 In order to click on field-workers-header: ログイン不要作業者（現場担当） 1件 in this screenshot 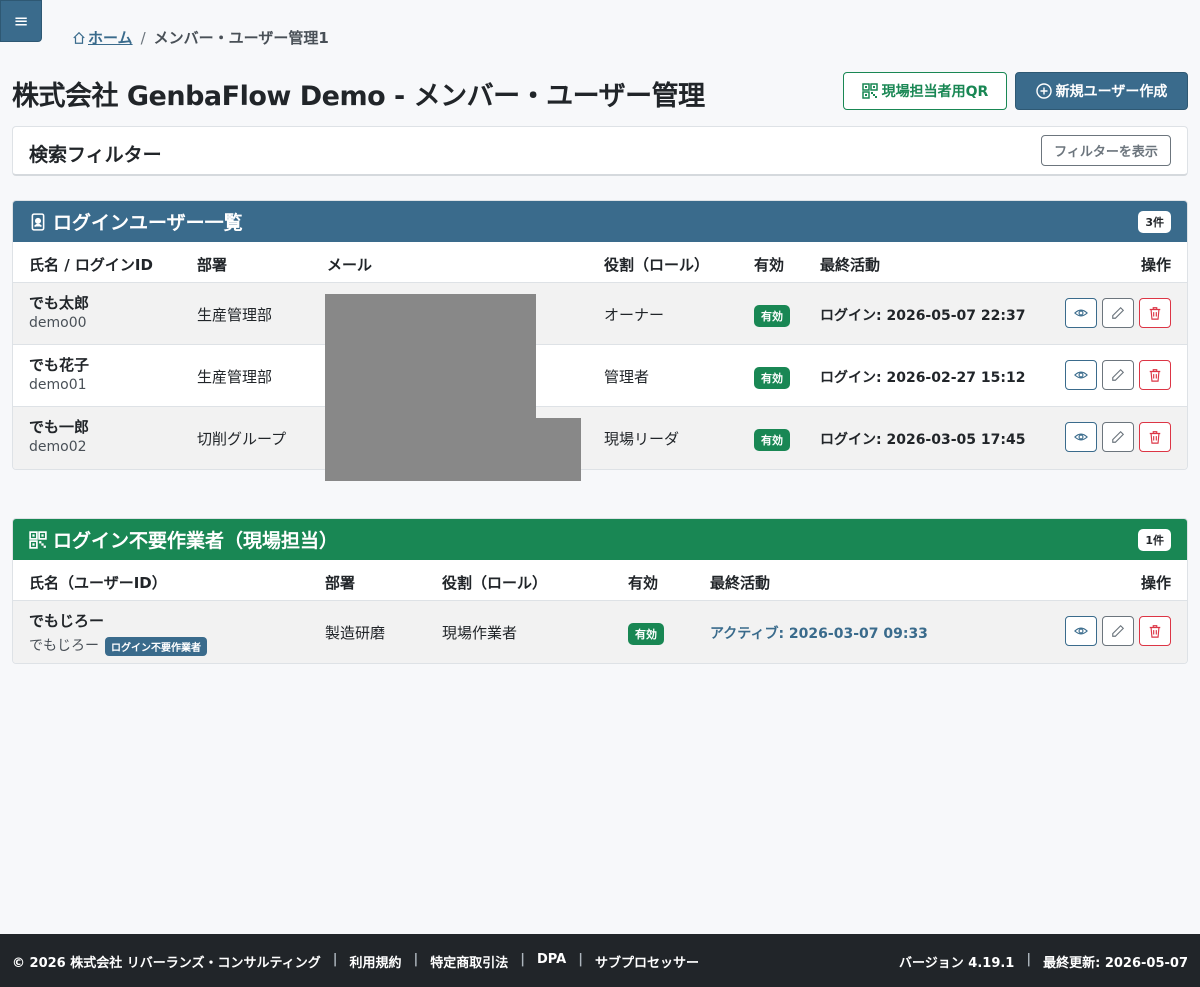, I will do `click(600, 539)`.